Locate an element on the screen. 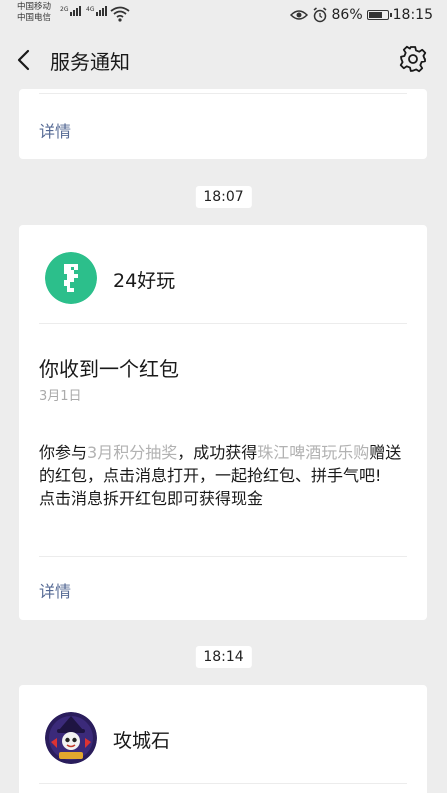 This screenshot has height=793, width=447. status-right: 86% 18:15 is located at coordinates (361, 15).